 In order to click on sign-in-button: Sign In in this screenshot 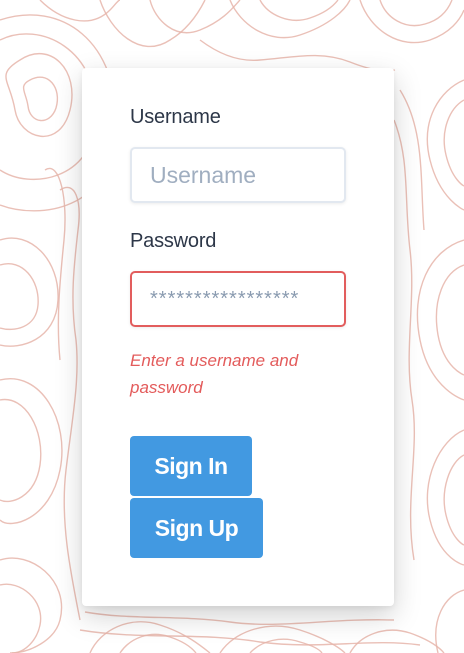, I will do `click(191, 466)`.